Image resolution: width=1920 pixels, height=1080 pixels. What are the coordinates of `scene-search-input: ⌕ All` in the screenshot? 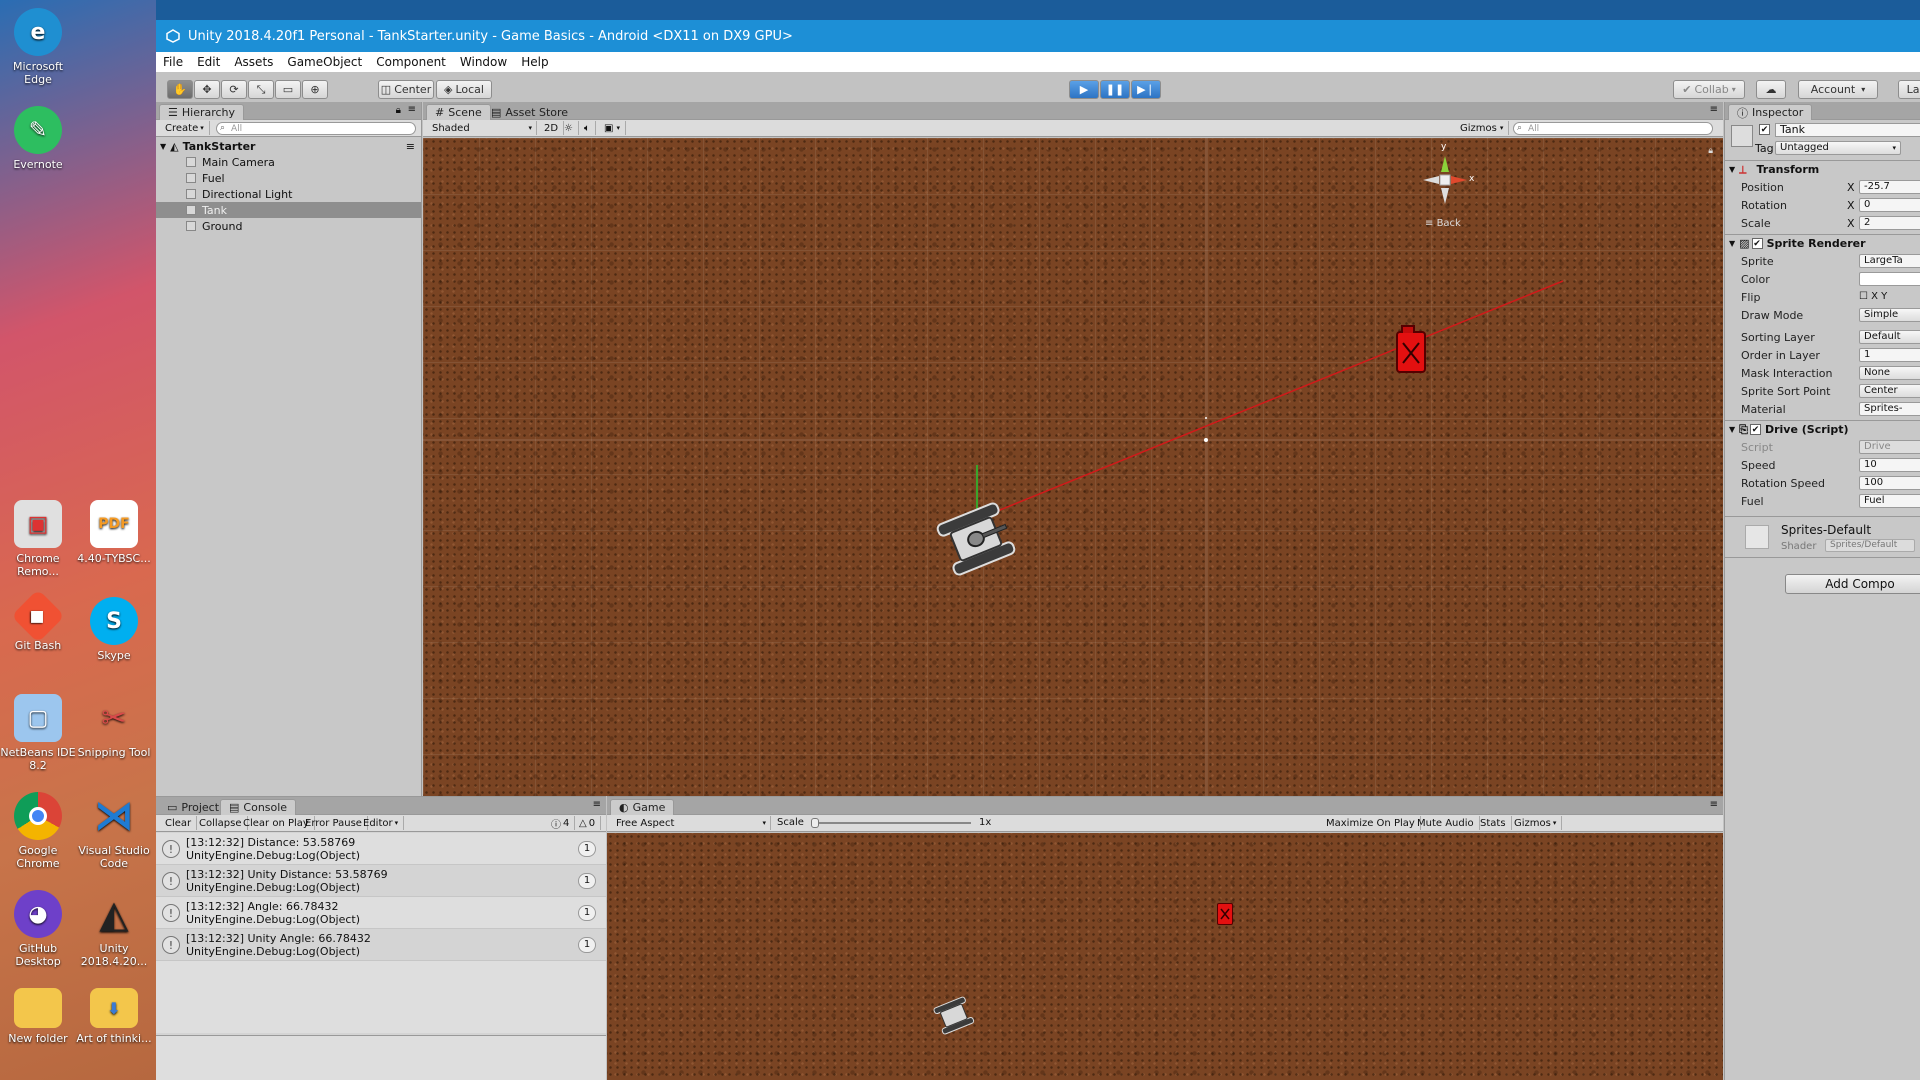 It's located at (1613, 128).